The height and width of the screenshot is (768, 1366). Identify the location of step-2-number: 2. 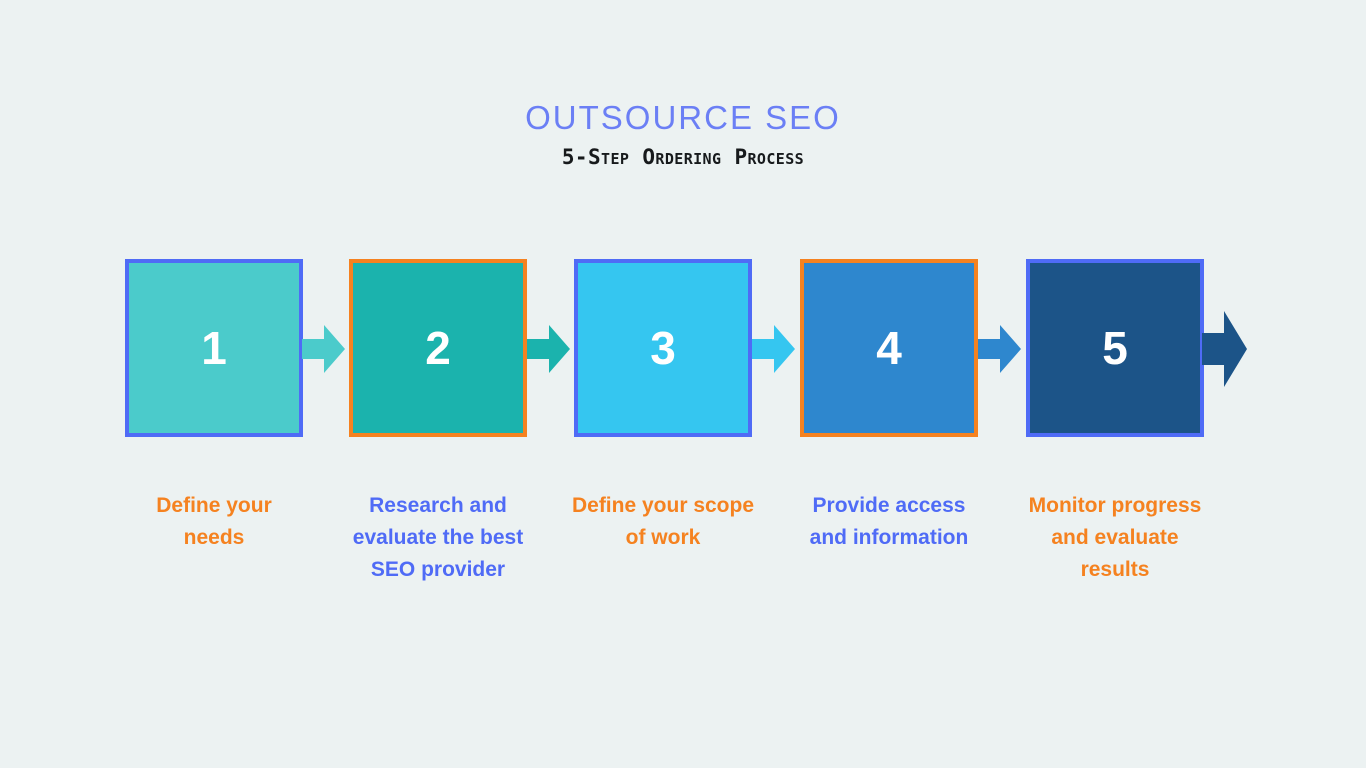
(438, 348).